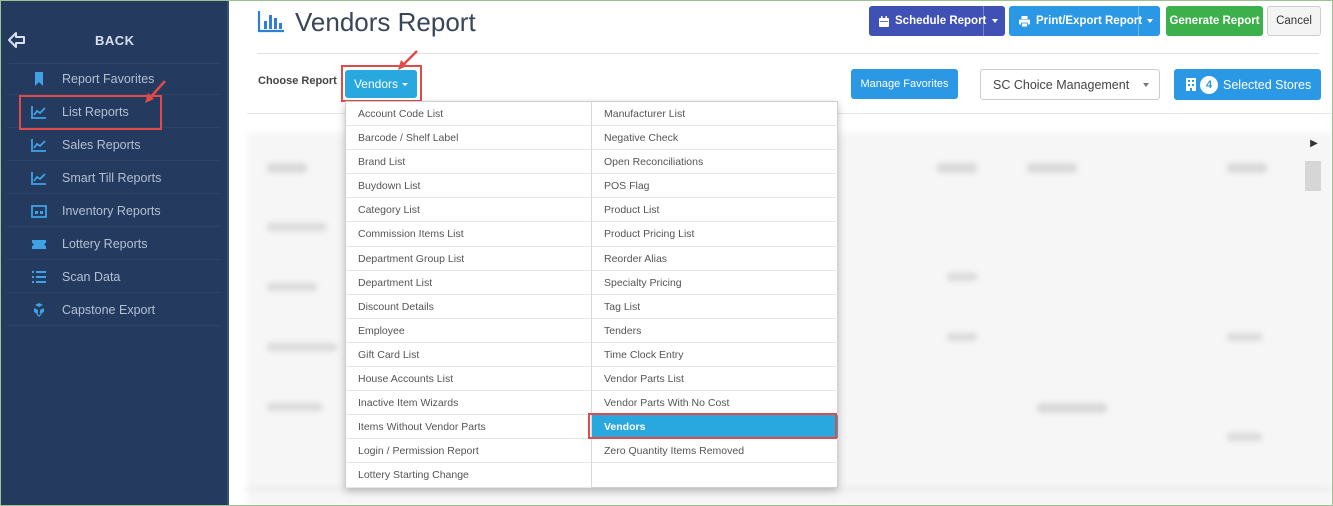  I want to click on selected-stores-button: 4 Selected Stores, so click(1247, 84).